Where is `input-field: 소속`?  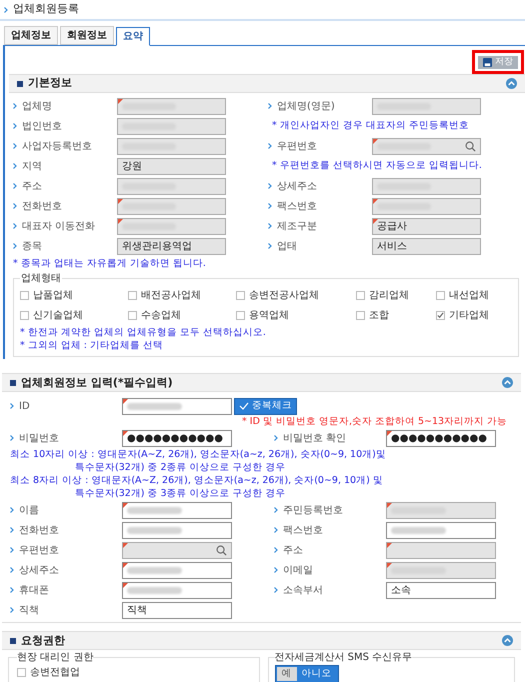
input-field: 소속 is located at coordinates (441, 590).